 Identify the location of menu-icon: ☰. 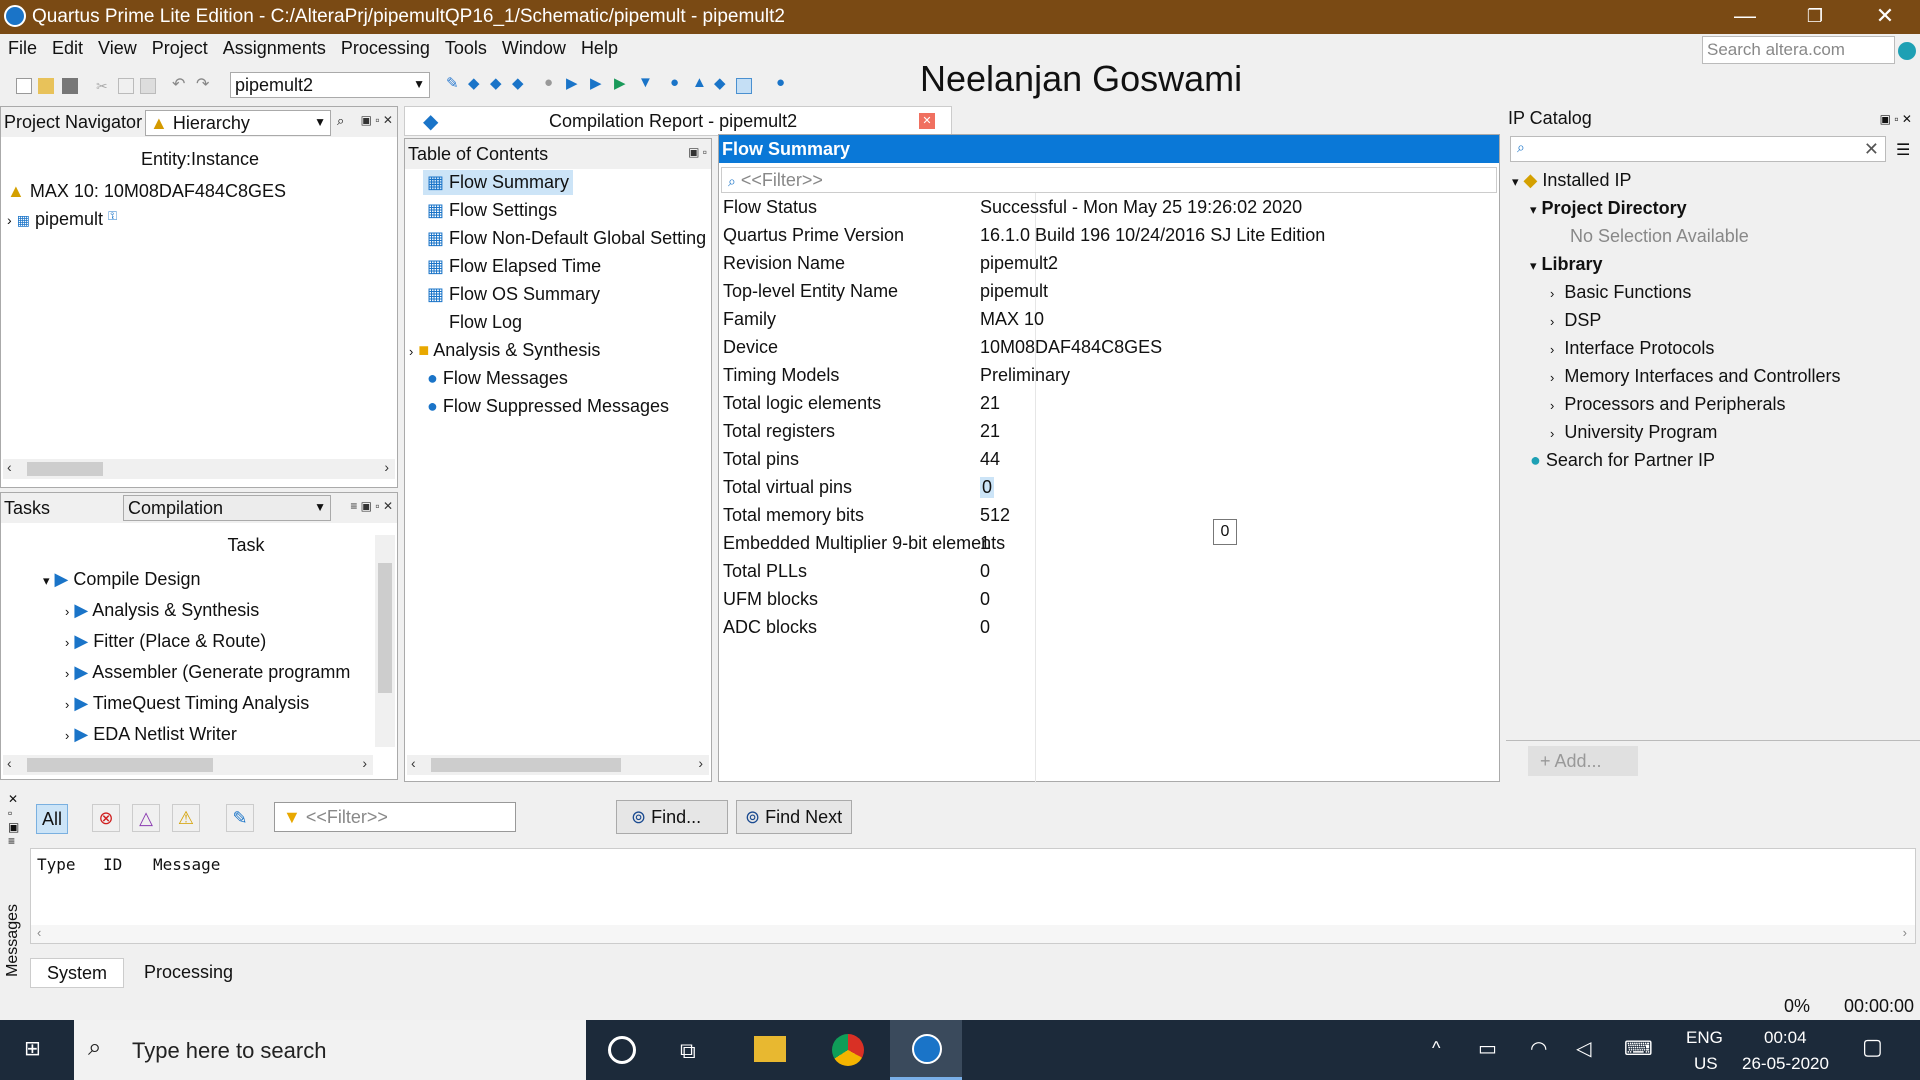
(1903, 150).